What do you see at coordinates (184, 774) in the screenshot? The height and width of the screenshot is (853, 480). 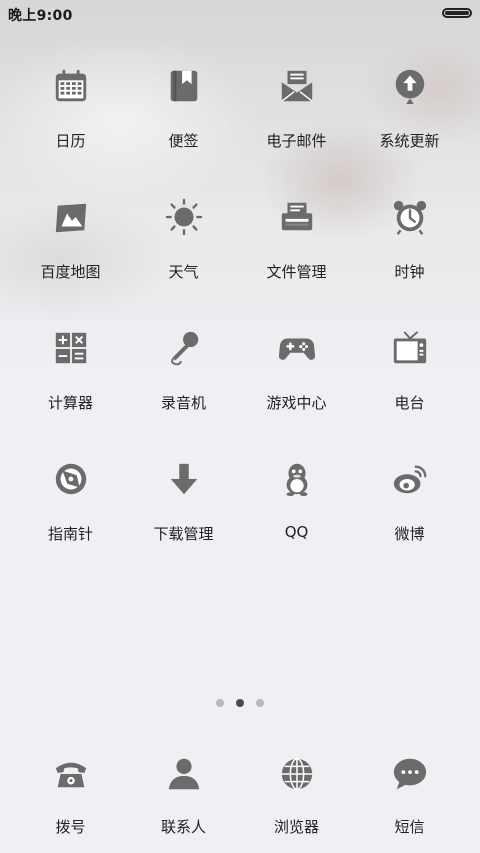 I see `contact-person-icon` at bounding box center [184, 774].